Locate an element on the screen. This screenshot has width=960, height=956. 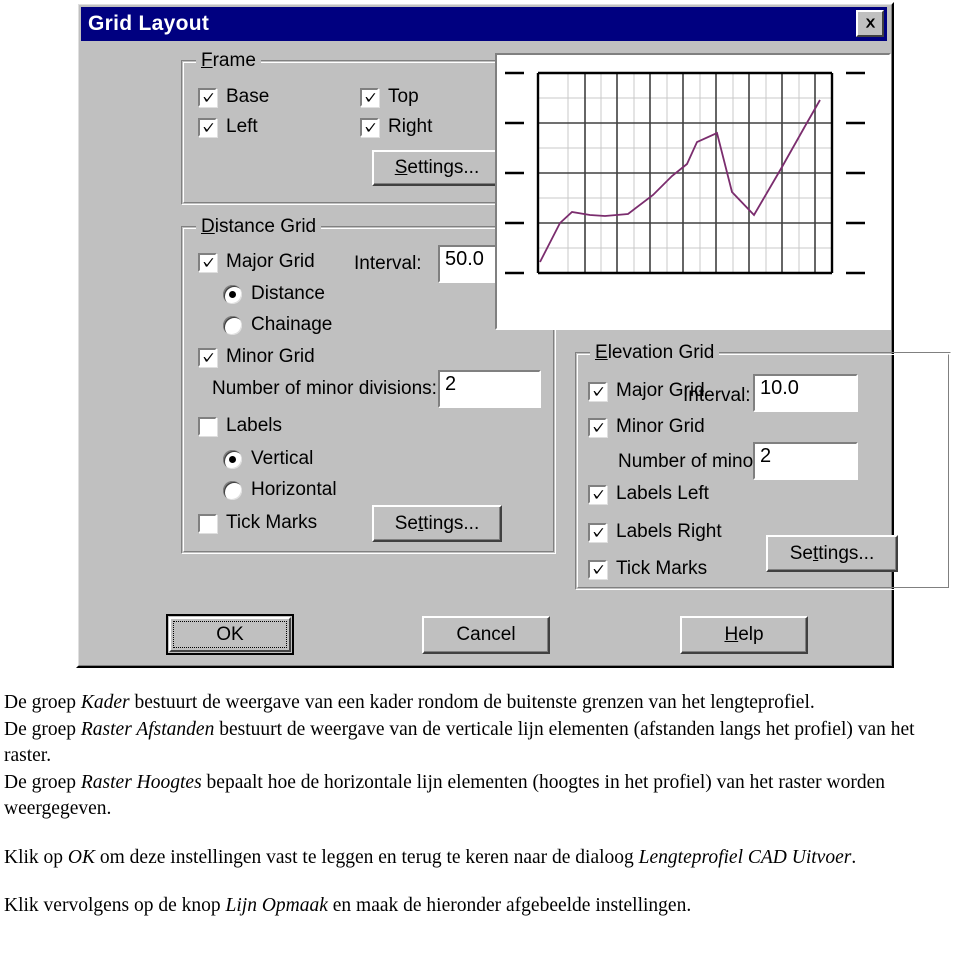
elevation-interval-value: 10.0 is located at coordinates (779, 388).